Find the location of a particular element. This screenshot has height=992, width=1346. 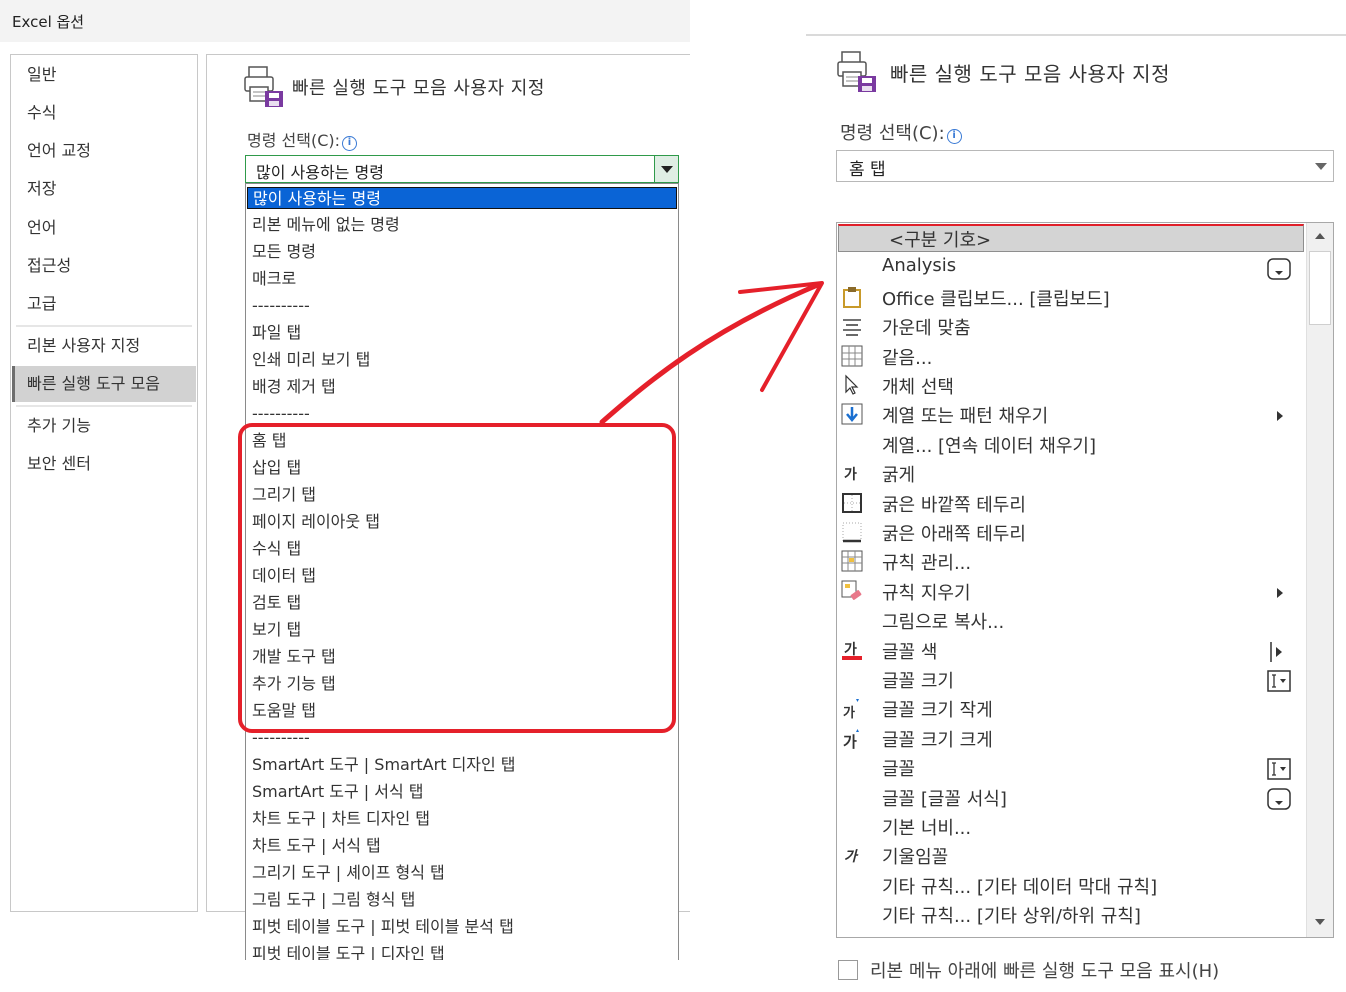

dropdown-item: 매크로 is located at coordinates (274, 279).